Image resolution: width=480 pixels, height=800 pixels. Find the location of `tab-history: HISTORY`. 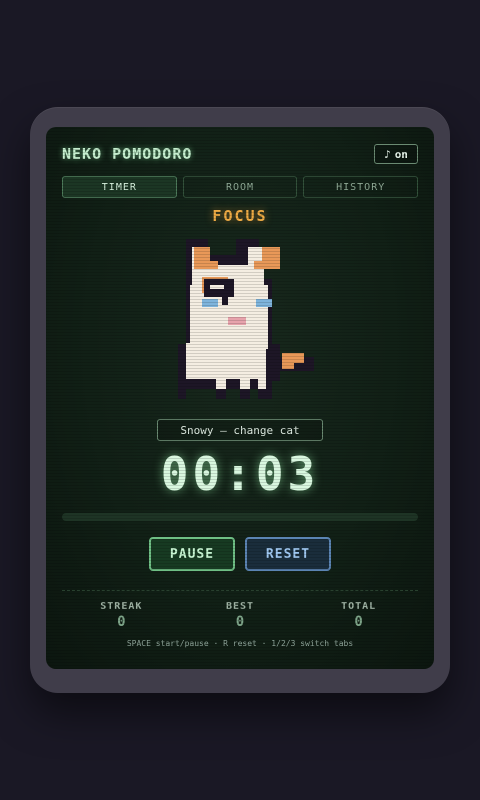

tab-history: HISTORY is located at coordinates (361, 187).